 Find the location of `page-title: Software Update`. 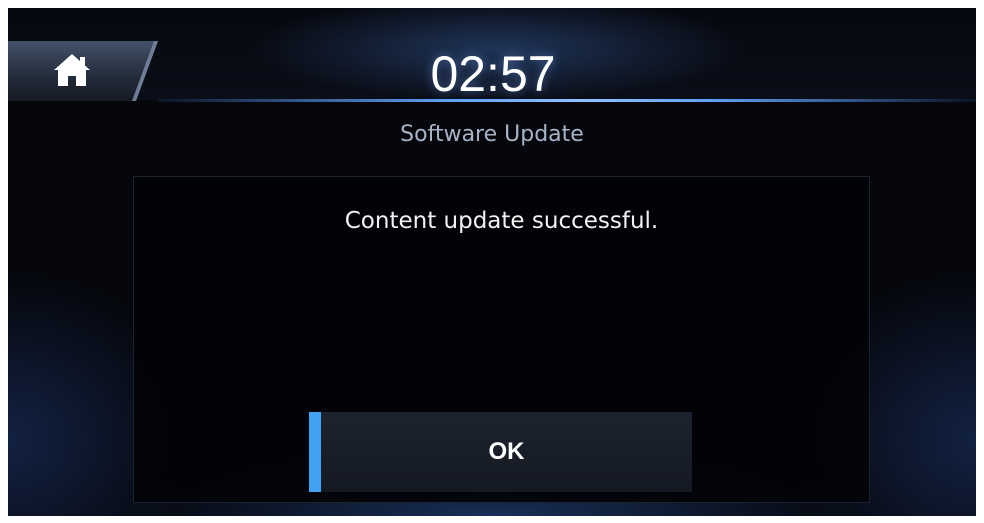

page-title: Software Update is located at coordinates (492, 134).